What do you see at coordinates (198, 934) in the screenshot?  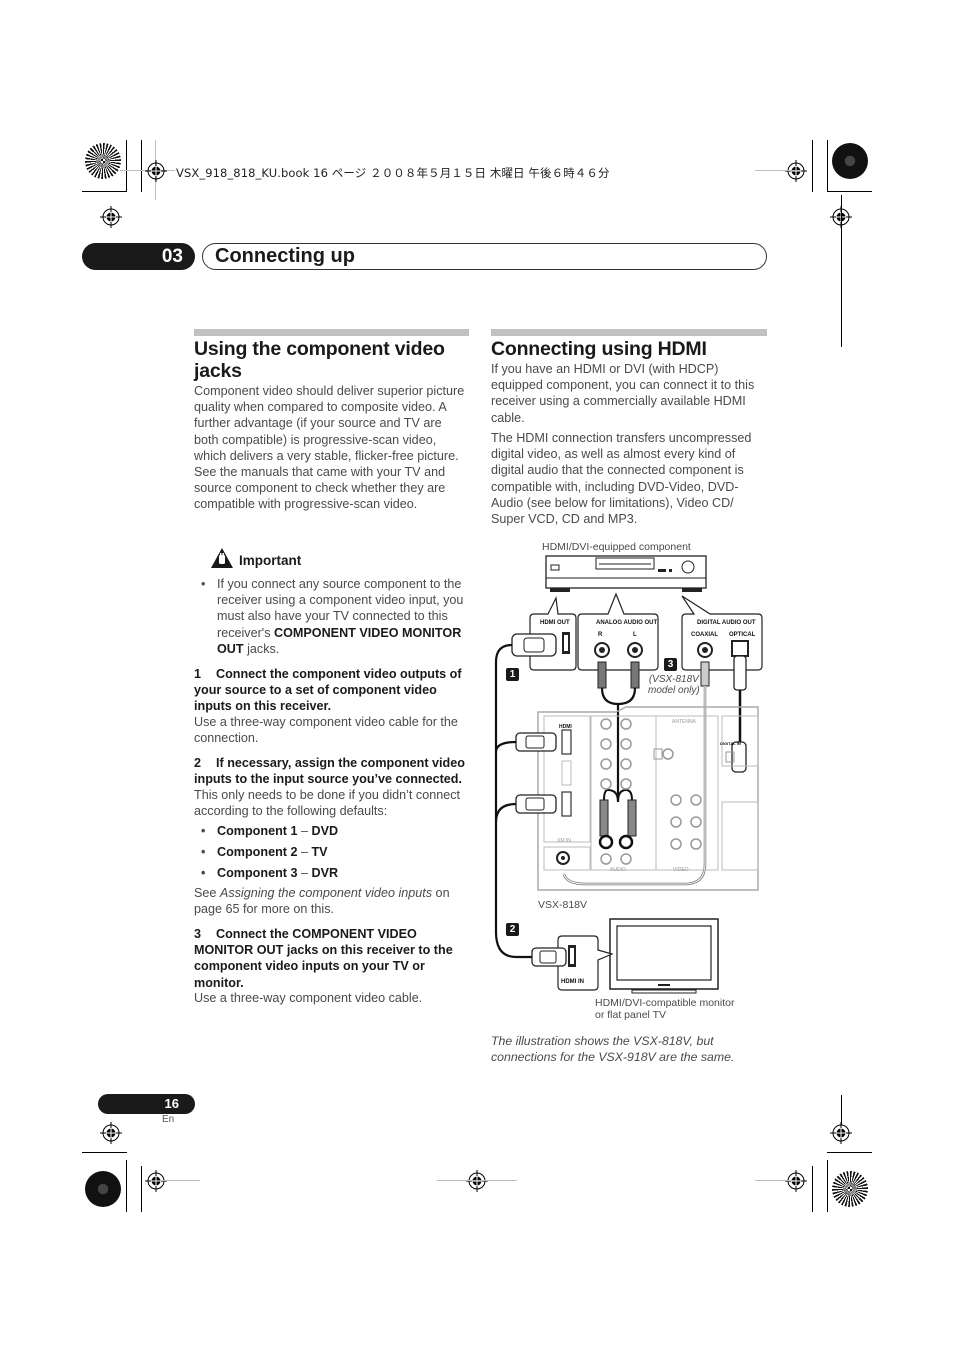 I see `step-number: 3` at bounding box center [198, 934].